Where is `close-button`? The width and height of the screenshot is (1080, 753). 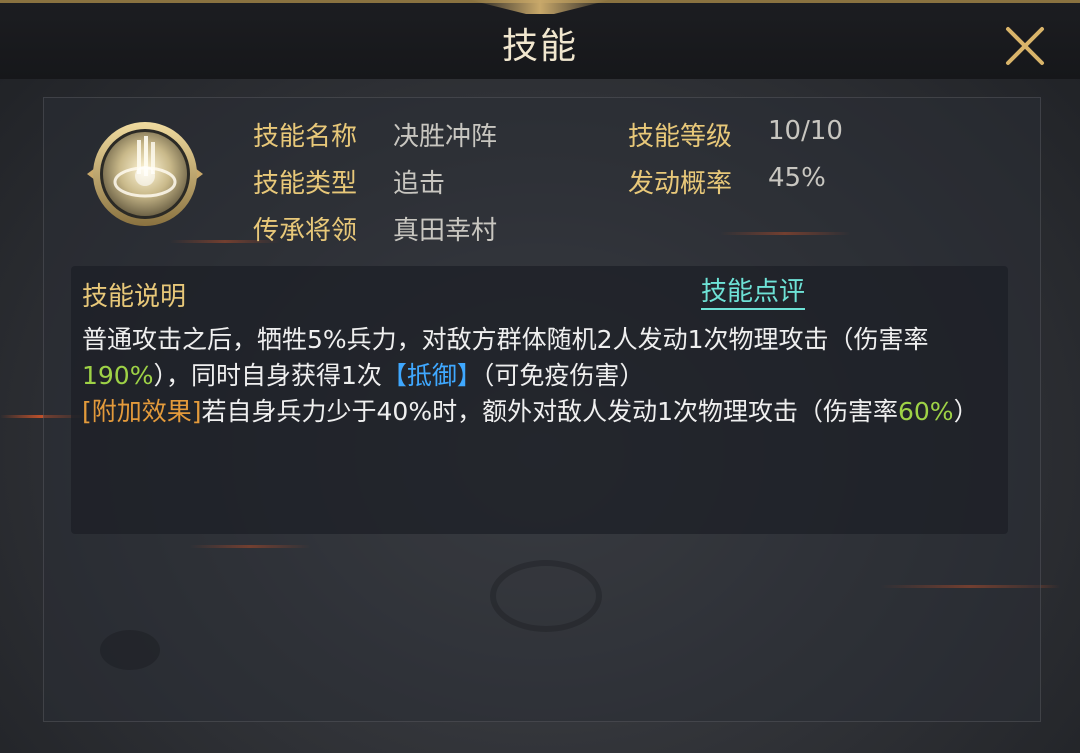
close-button is located at coordinates (1025, 46).